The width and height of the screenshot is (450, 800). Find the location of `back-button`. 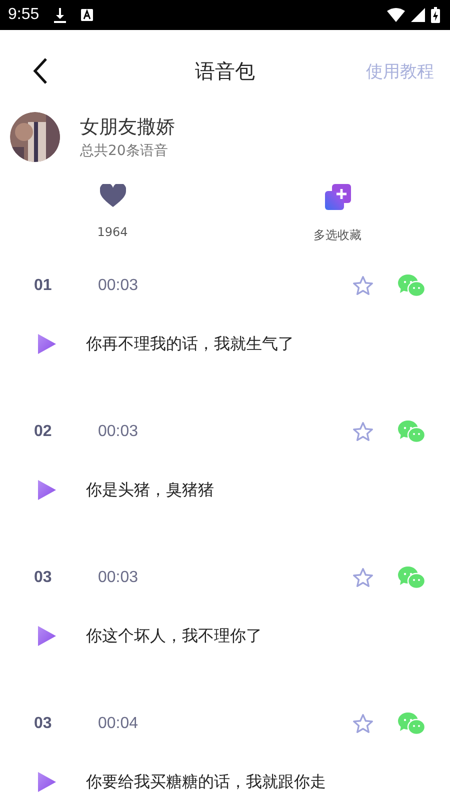

back-button is located at coordinates (40, 71).